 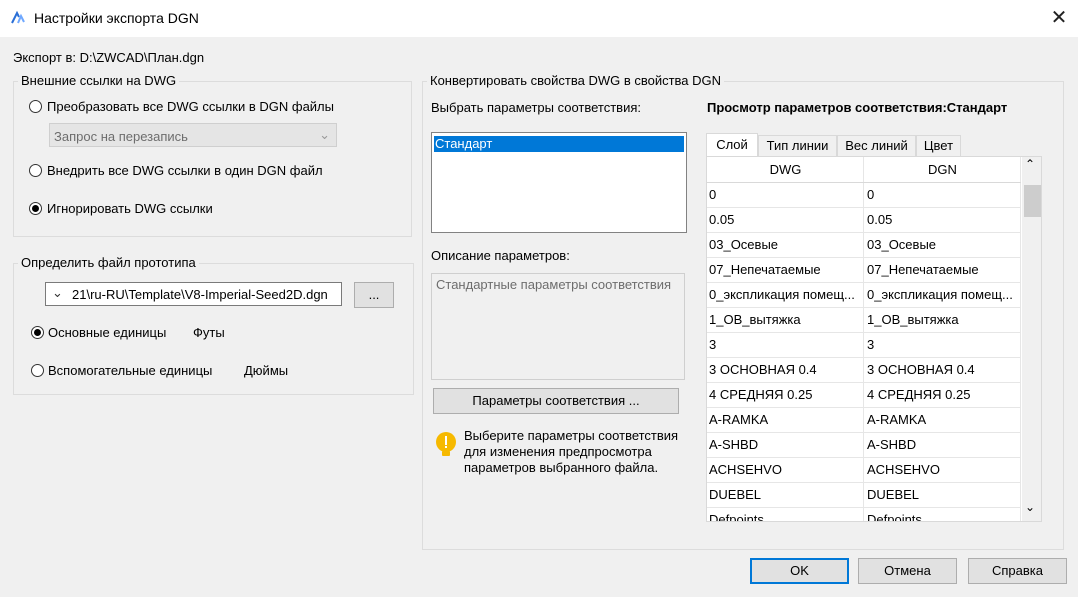 I want to click on mapping-list-item: Стандарт, so click(x=559, y=144).